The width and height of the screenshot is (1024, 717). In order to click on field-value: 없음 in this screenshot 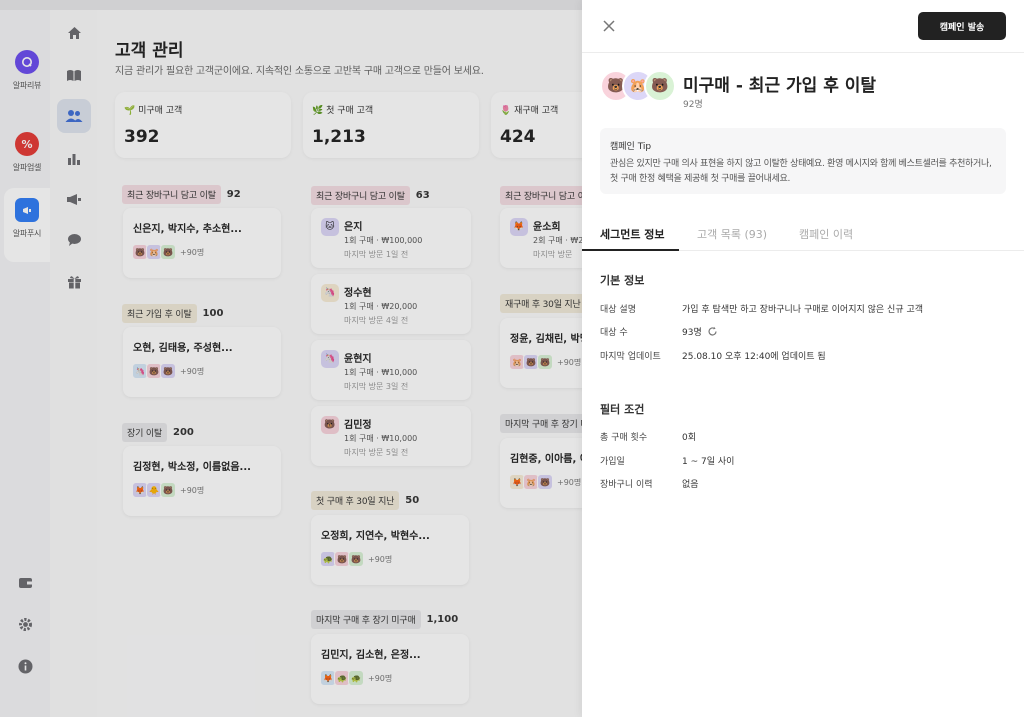, I will do `click(690, 483)`.